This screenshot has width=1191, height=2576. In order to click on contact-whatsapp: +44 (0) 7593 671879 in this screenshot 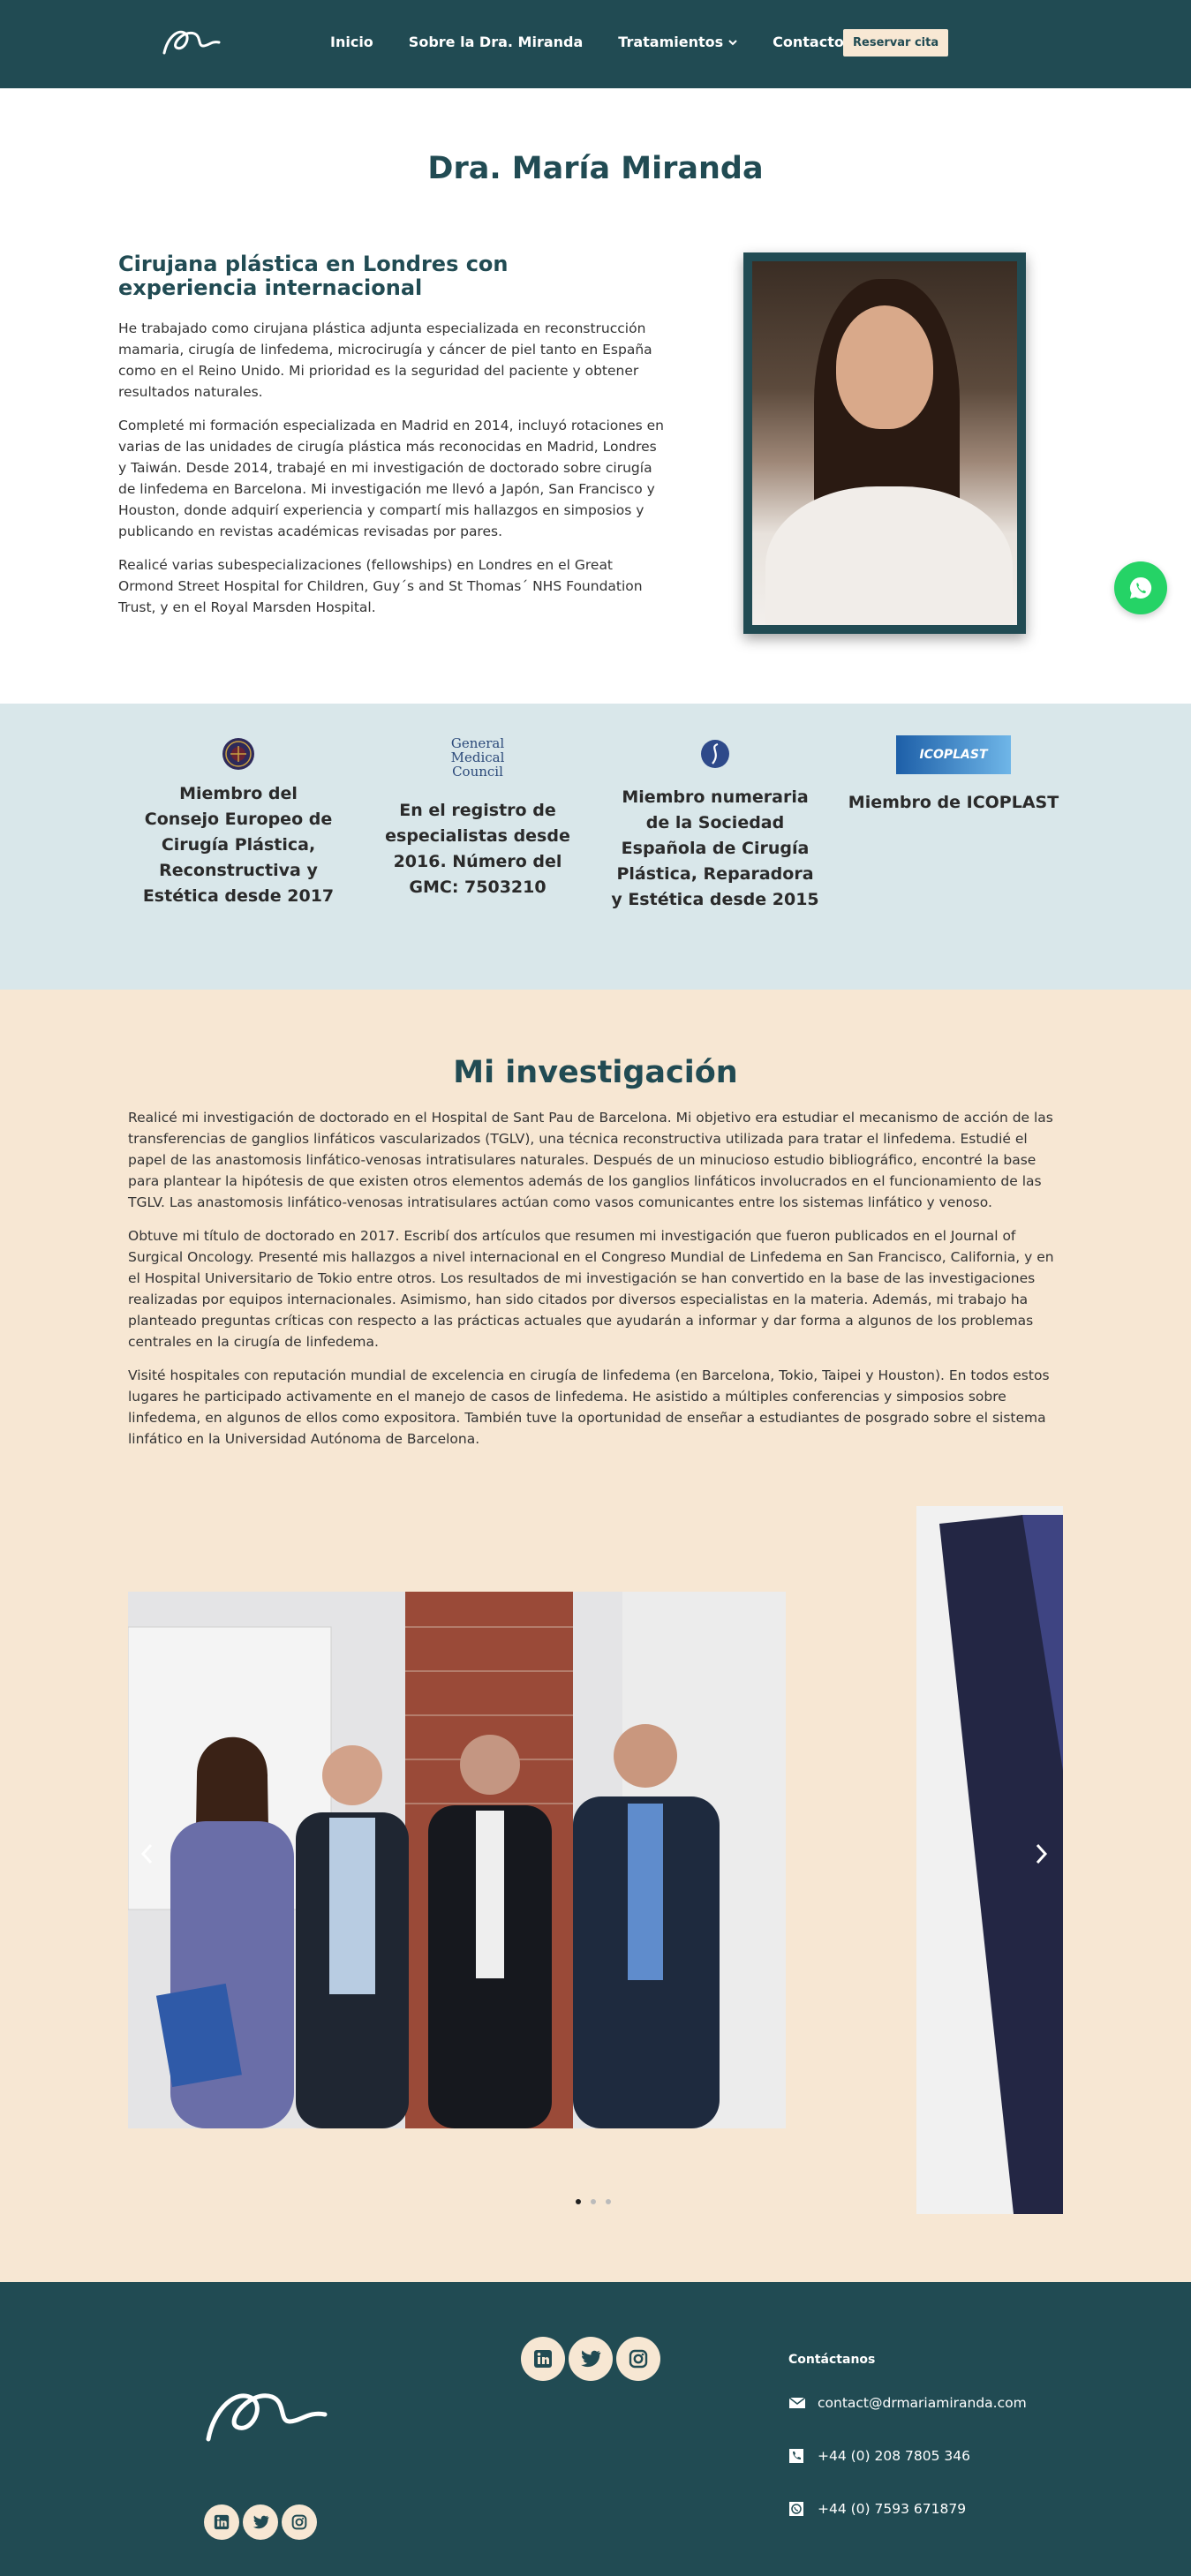, I will do `click(877, 2509)`.